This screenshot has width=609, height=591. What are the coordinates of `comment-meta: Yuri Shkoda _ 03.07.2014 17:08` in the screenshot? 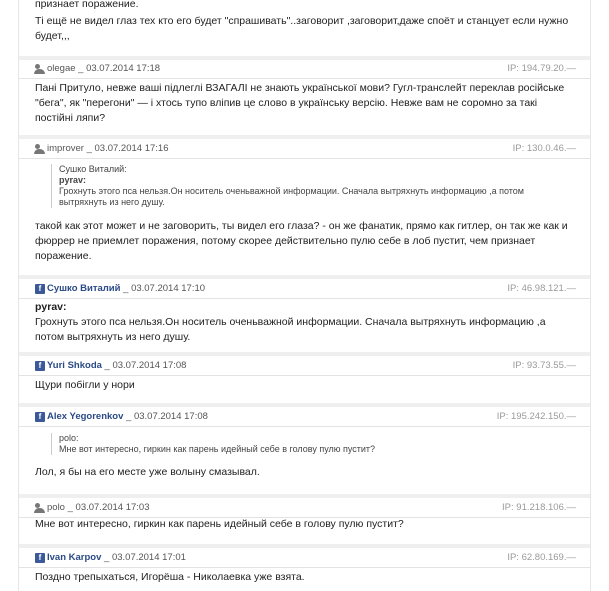 It's located at (117, 365).